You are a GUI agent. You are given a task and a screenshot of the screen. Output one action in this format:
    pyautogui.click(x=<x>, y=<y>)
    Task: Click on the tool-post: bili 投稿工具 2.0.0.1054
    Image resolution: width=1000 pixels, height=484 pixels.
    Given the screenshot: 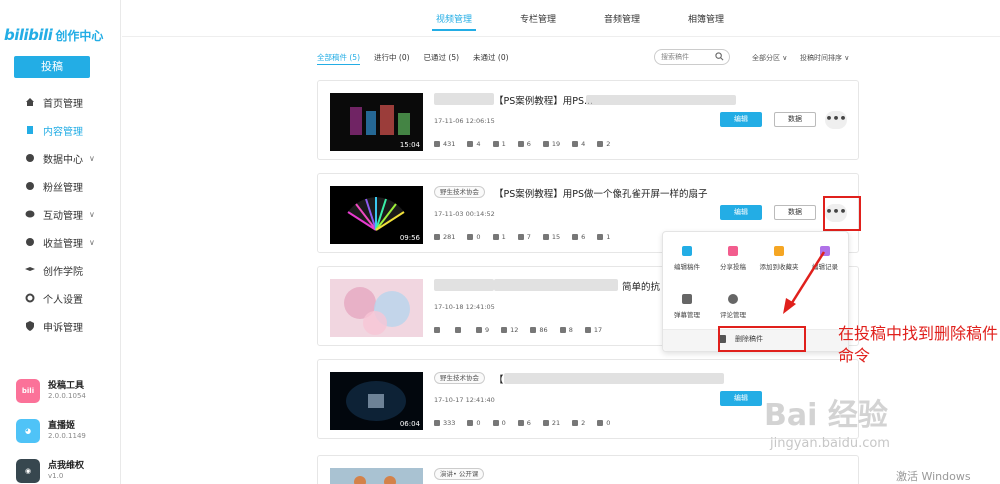 What is the action you would take?
    pyautogui.click(x=51, y=391)
    